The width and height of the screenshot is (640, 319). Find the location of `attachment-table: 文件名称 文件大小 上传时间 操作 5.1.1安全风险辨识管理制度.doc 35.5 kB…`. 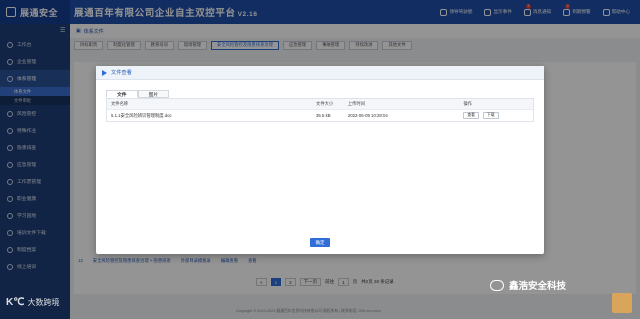

attachment-table: 文件名称 文件大小 上传时间 操作 5.1.1安全风险辨识管理制度.doc 35.5 kB… is located at coordinates (320, 110).